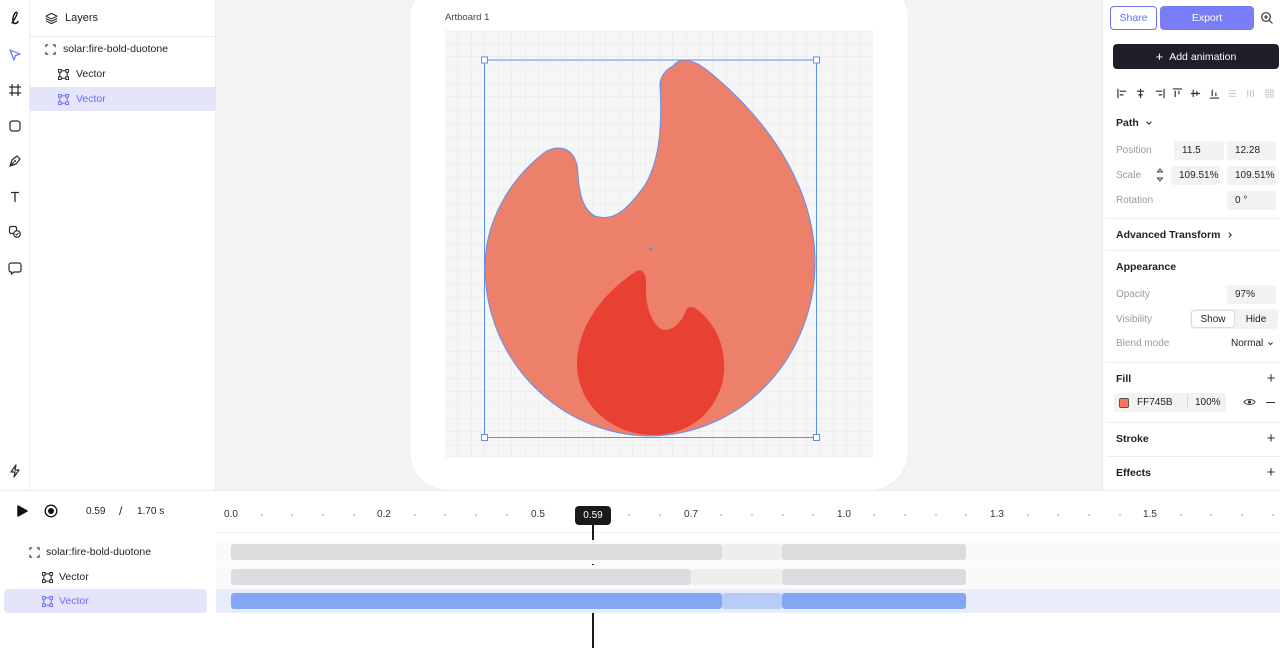 This screenshot has height=648, width=1280. I want to click on logo-icon, so click(15, 18).